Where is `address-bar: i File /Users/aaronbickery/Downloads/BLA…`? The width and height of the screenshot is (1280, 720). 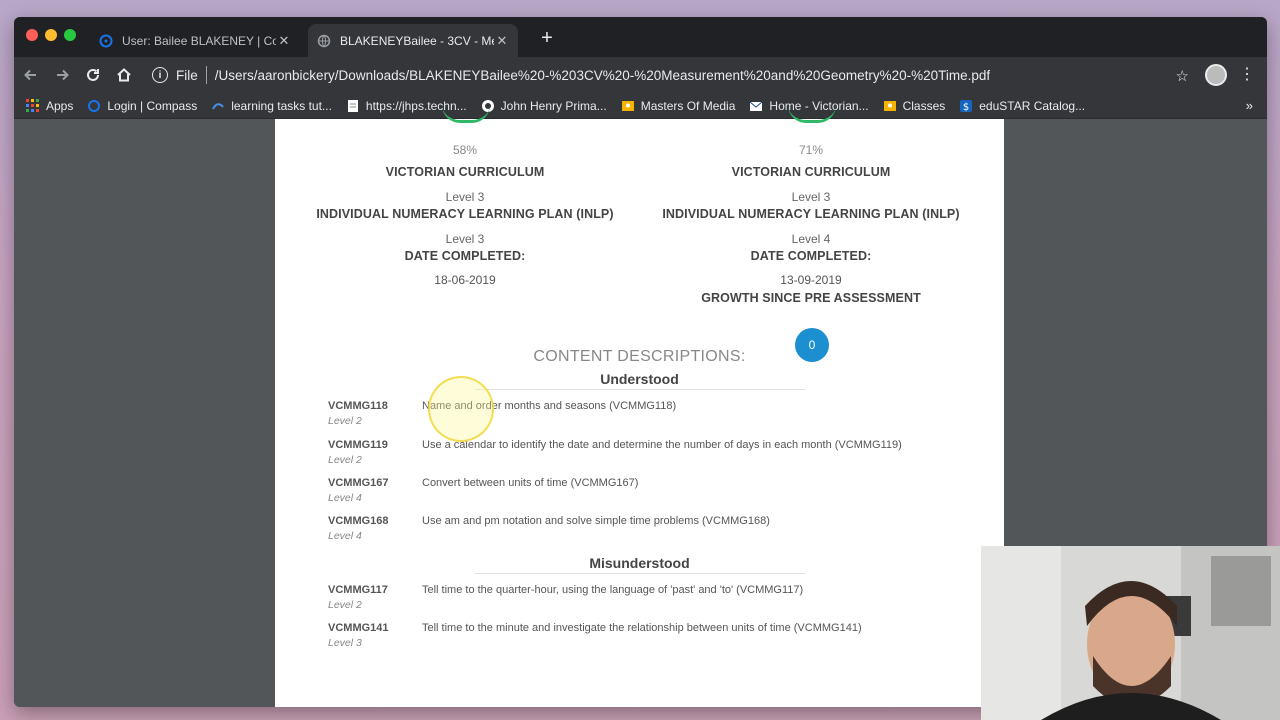 address-bar: i File /Users/aaronbickery/Downloads/BLA… is located at coordinates (670, 75).